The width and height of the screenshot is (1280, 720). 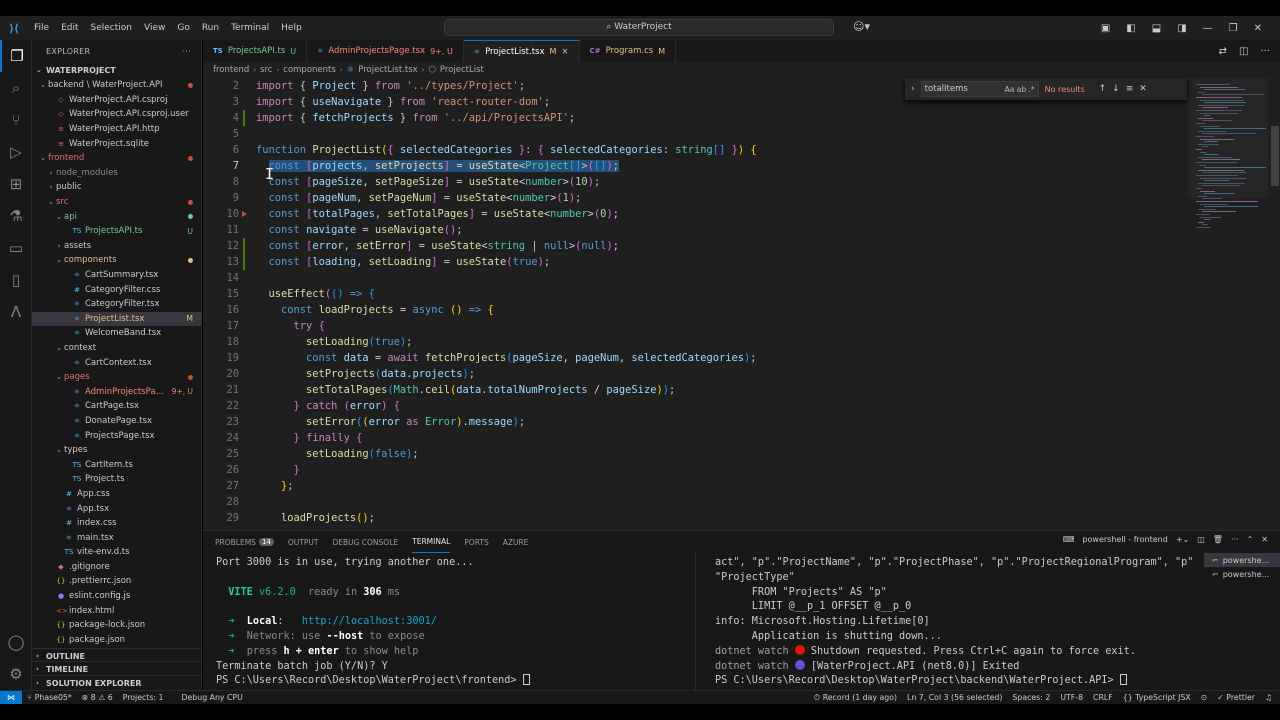 What do you see at coordinates (210, 28) in the screenshot?
I see `menu-run: Run` at bounding box center [210, 28].